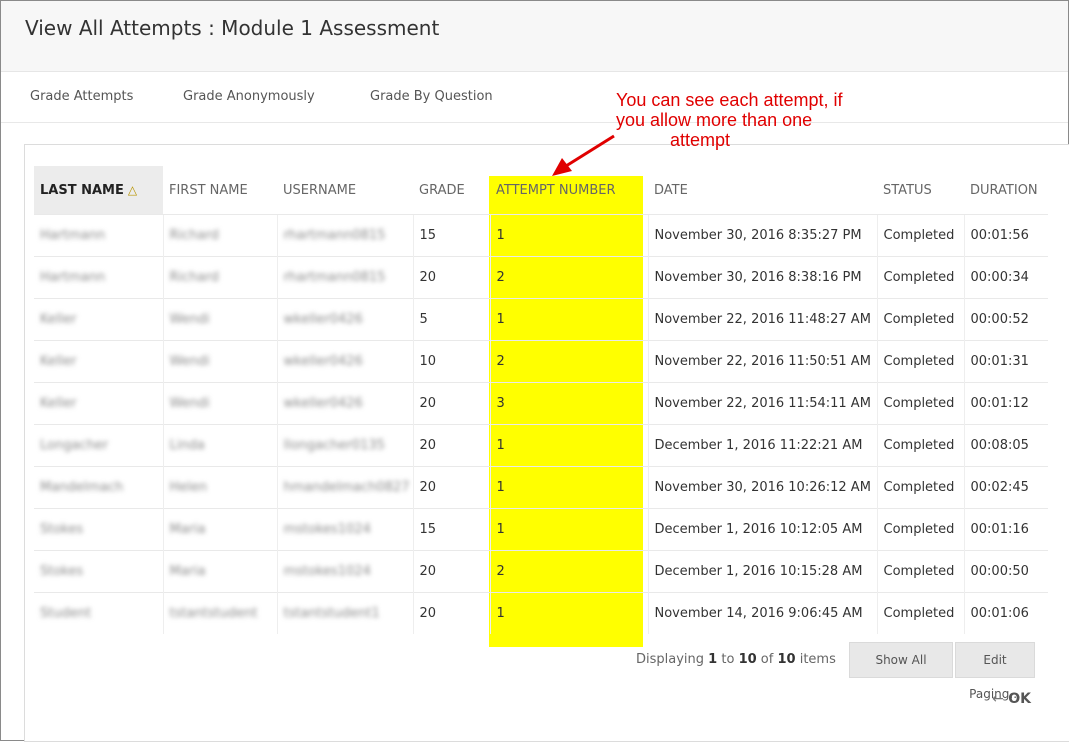 The image size is (1069, 742). I want to click on first-name-cell: Maria, so click(219, 529).